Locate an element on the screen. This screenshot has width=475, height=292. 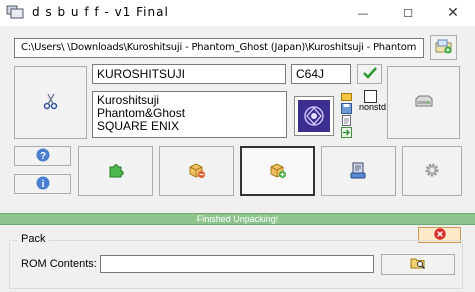
description-line-3: SQUARE ENIX is located at coordinates (138, 126).